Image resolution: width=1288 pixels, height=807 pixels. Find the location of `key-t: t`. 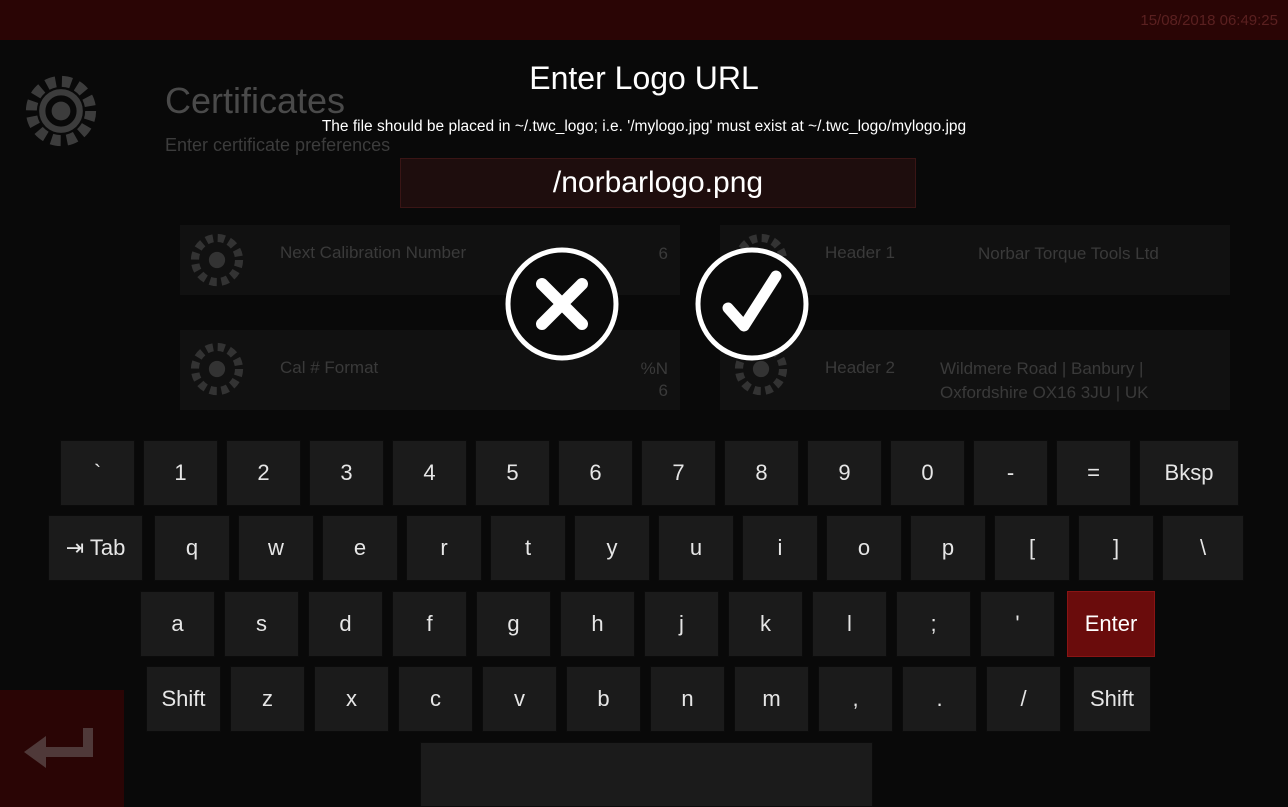

key-t: t is located at coordinates (528, 548).